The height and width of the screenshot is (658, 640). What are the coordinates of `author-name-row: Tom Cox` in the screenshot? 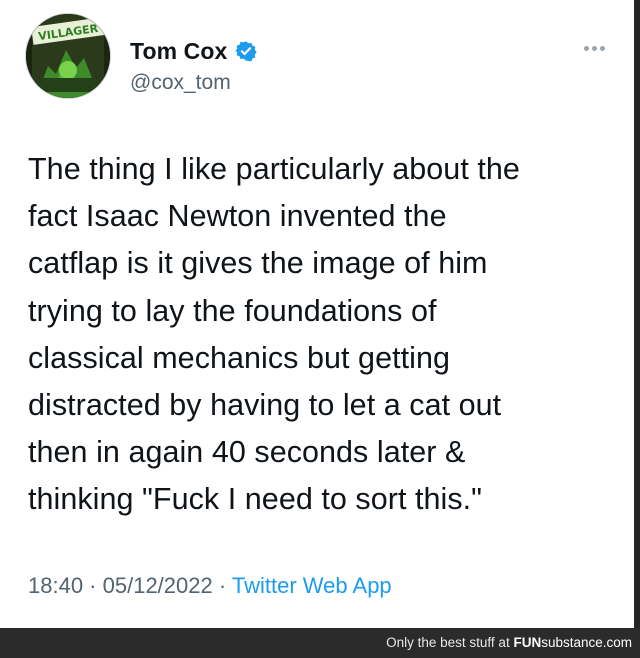 It's located at (194, 51).